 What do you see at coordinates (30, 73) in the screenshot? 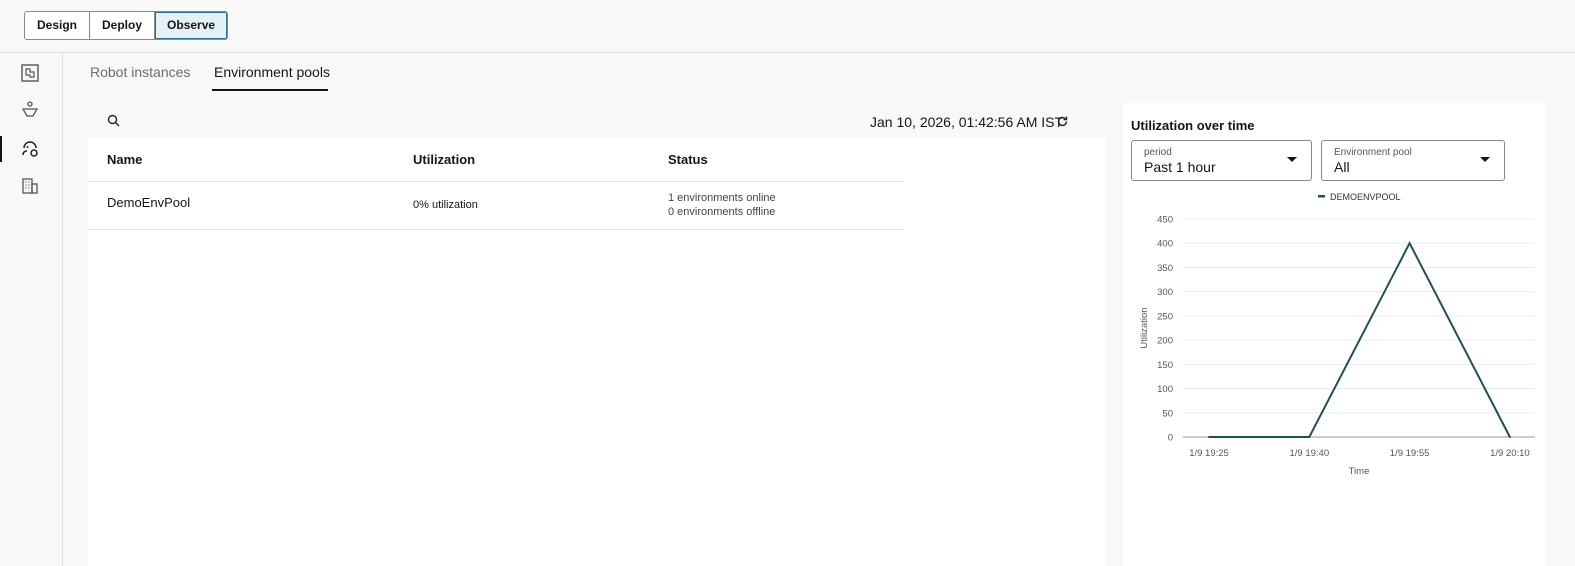
I see `puzzle-icon` at bounding box center [30, 73].